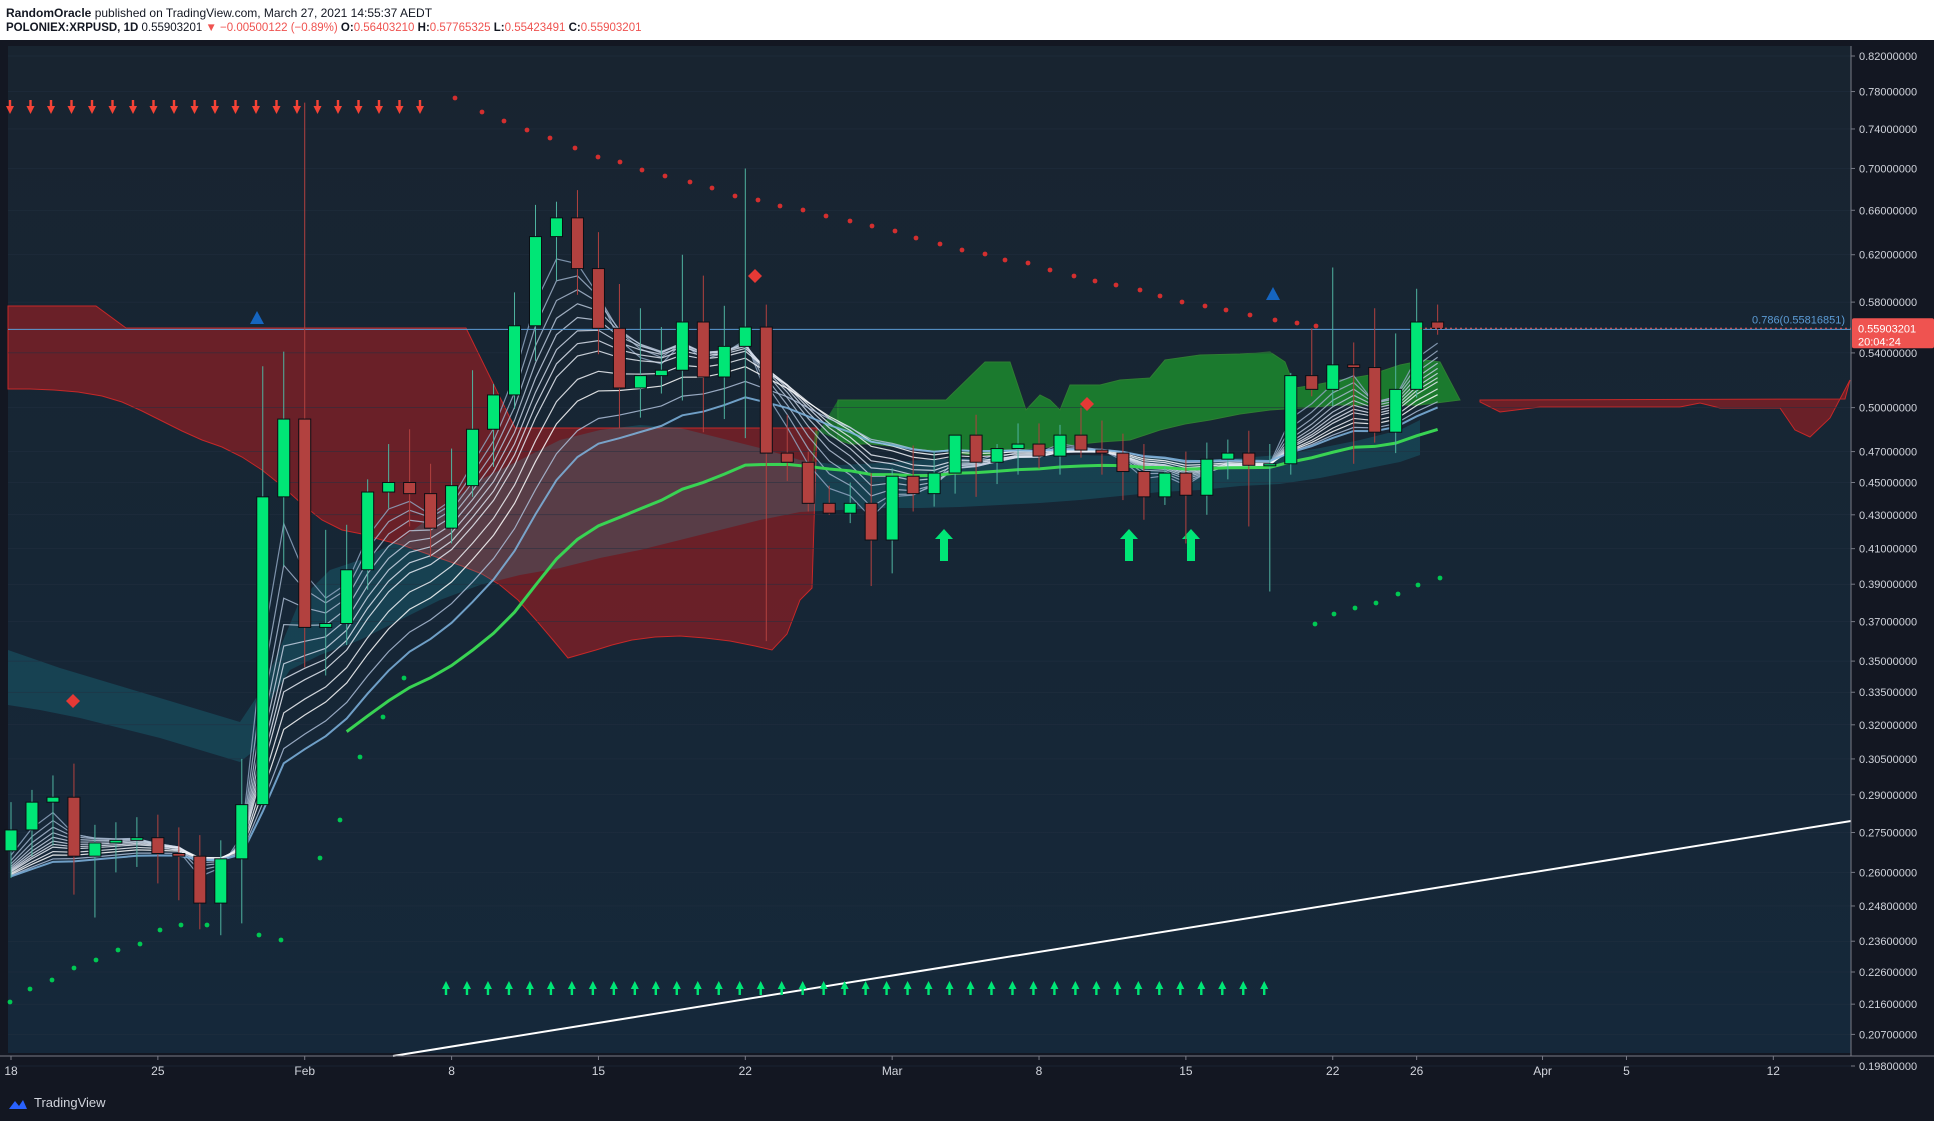 The width and height of the screenshot is (1934, 1121). What do you see at coordinates (1888, 834) in the screenshot?
I see `y-tick-label: 0.27500000` at bounding box center [1888, 834].